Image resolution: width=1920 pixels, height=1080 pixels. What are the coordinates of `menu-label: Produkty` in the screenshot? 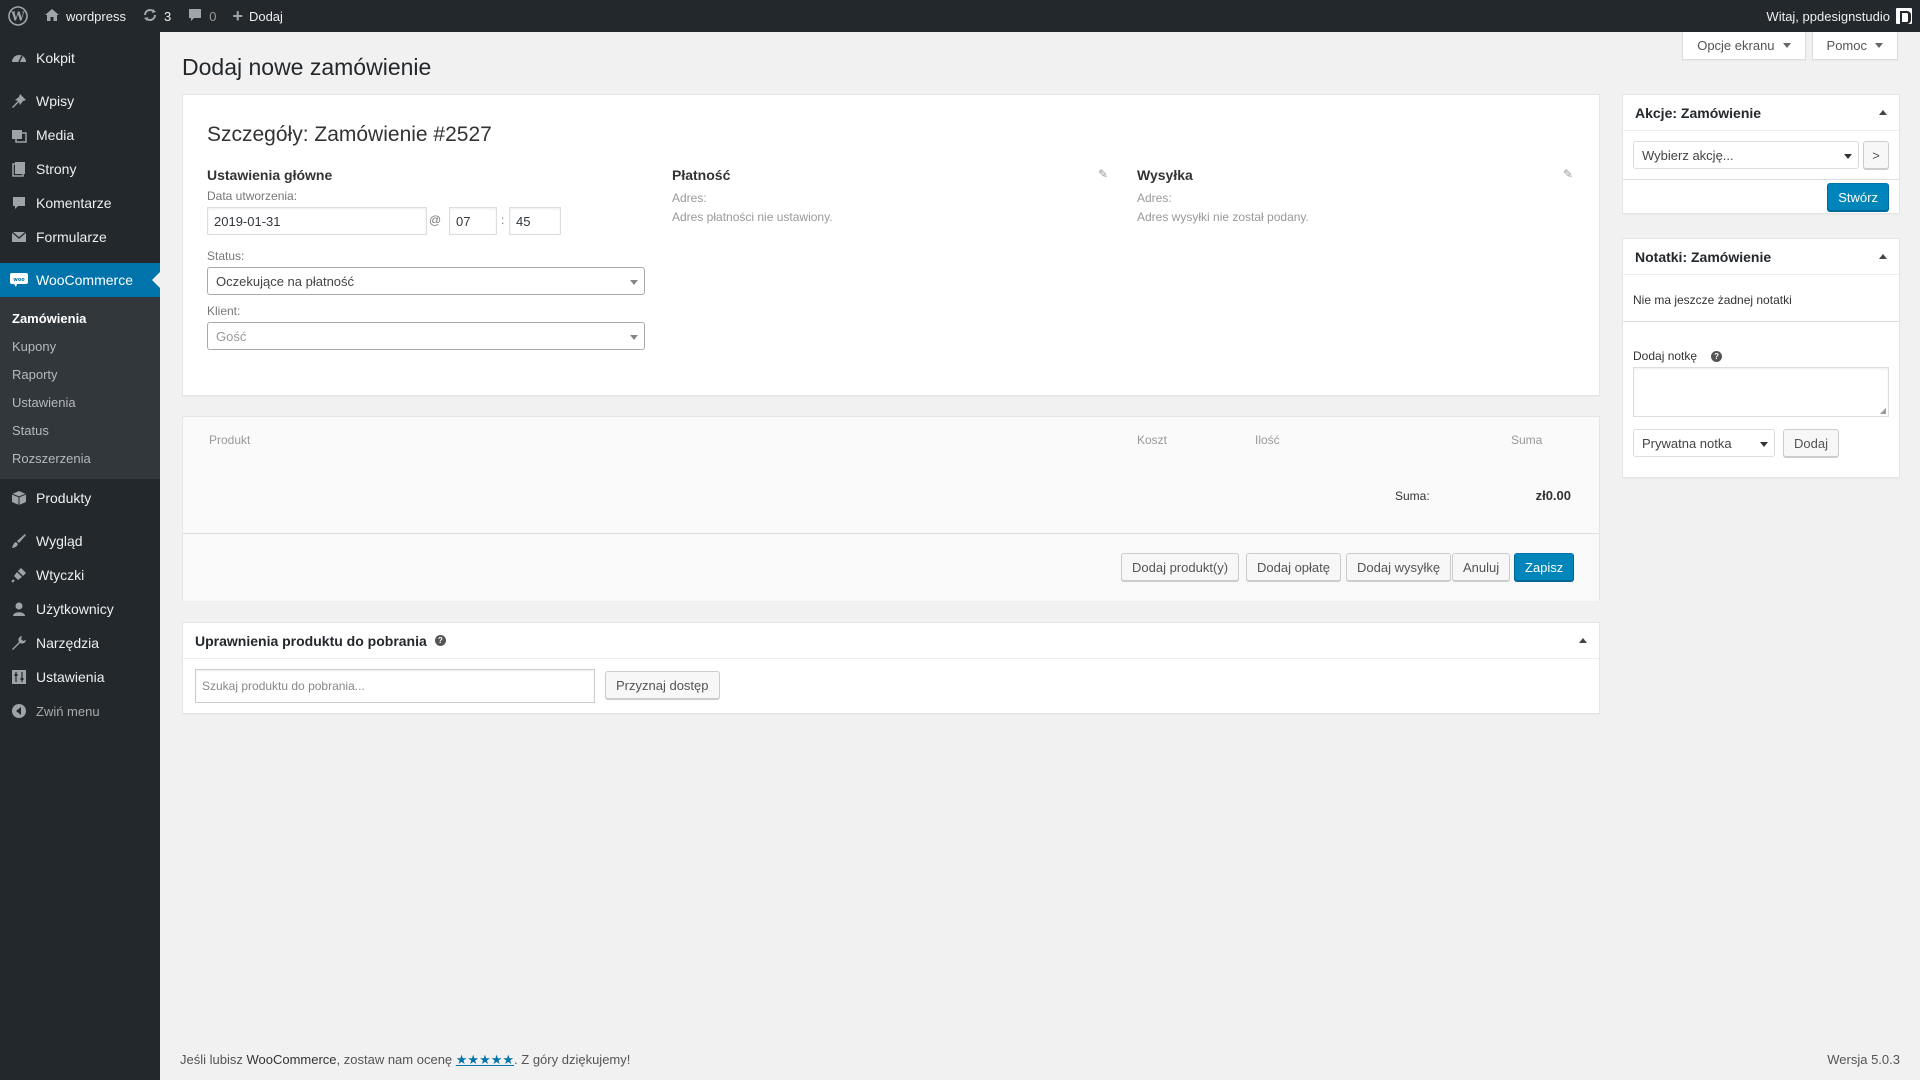 It's located at (64, 498).